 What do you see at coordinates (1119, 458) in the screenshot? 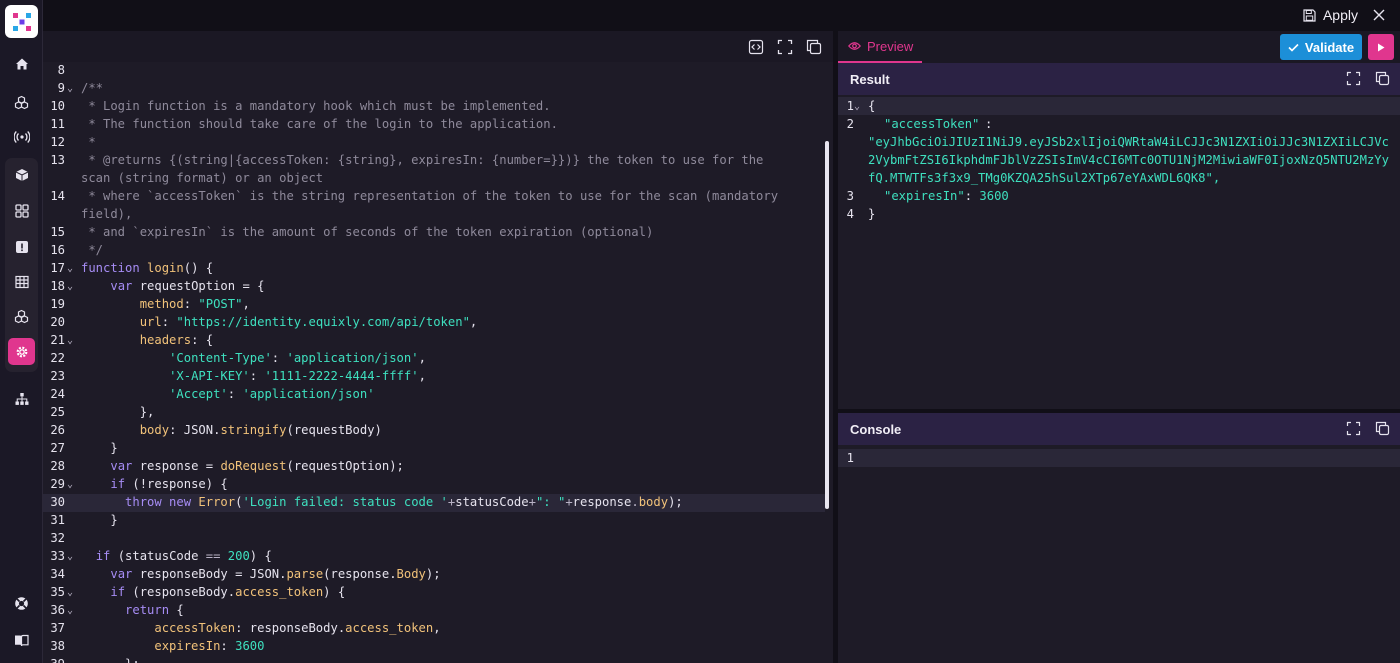
I see `console-line: 1` at bounding box center [1119, 458].